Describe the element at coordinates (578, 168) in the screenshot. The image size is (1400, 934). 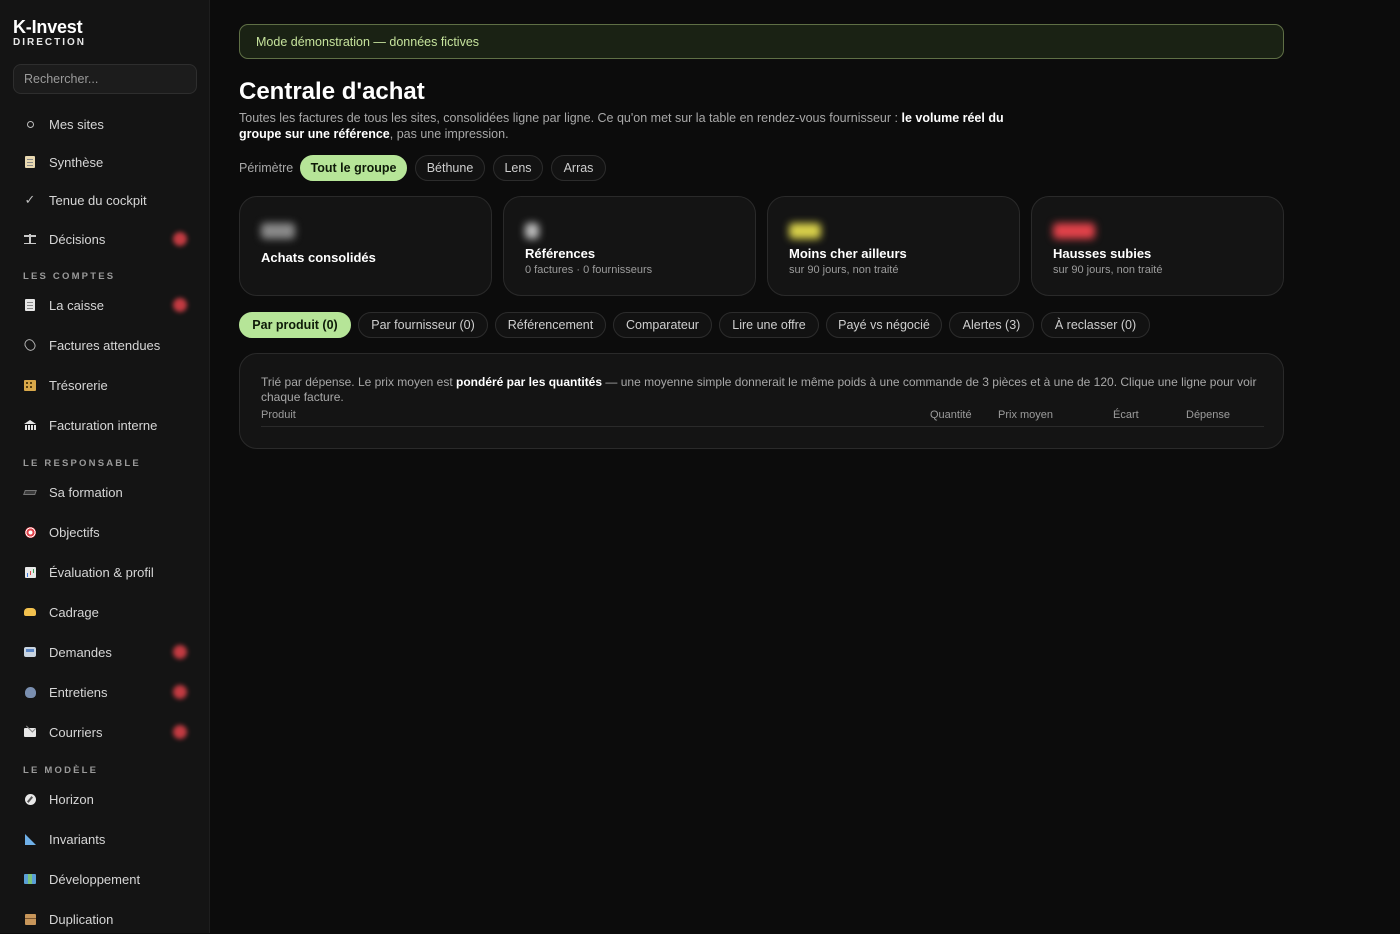
I see `perimetre-option-arras: Arras` at that location.